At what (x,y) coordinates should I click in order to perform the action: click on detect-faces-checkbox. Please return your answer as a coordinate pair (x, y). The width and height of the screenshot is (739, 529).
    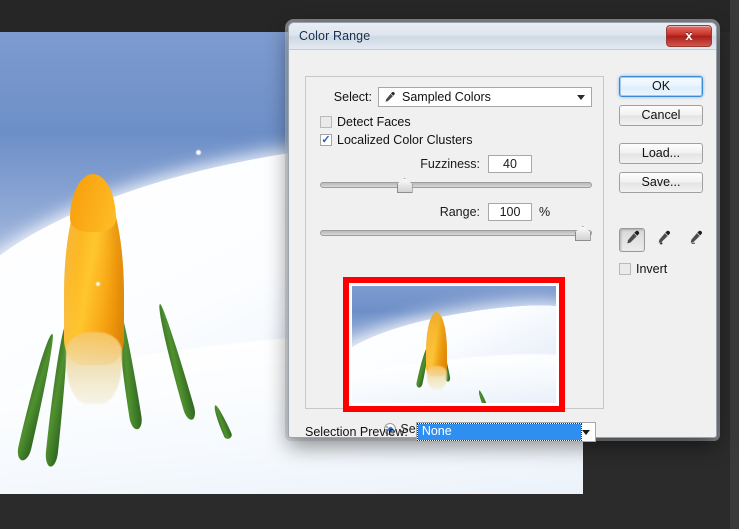
    Looking at the image, I should click on (326, 122).